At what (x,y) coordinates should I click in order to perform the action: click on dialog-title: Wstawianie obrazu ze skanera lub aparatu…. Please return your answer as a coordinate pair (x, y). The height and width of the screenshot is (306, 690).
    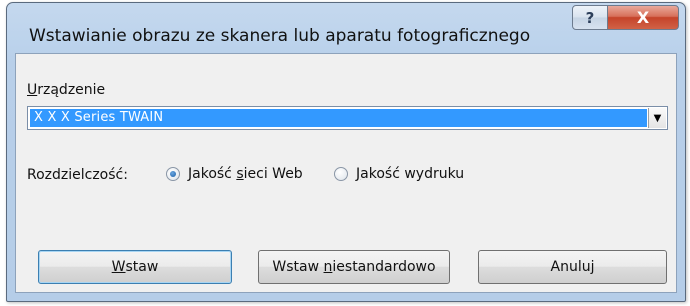
    Looking at the image, I should click on (280, 36).